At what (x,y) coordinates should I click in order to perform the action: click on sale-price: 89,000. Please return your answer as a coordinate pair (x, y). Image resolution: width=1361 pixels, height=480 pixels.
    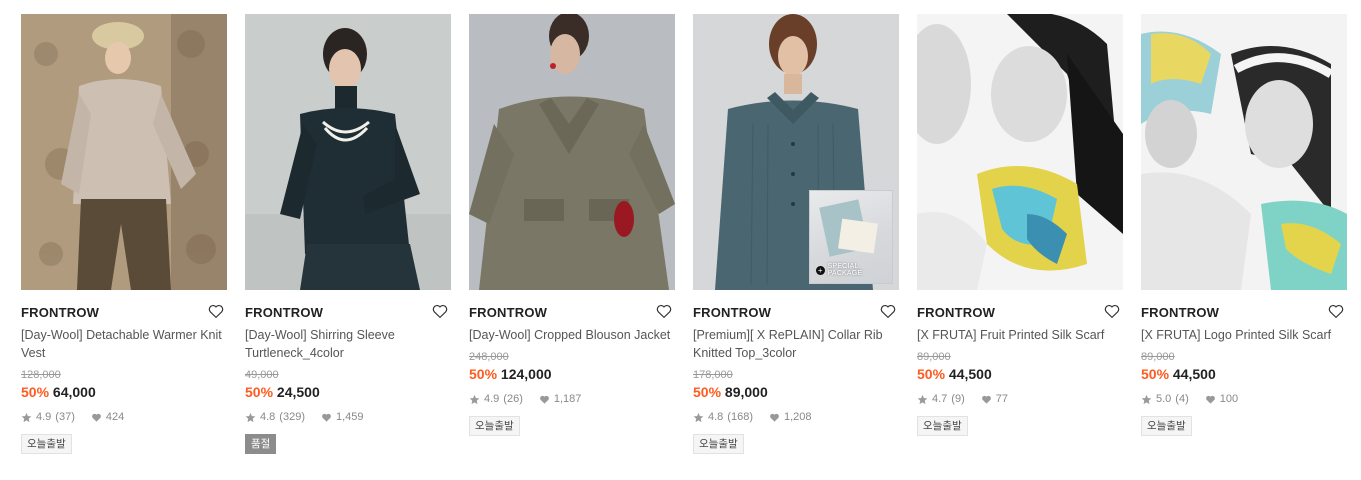
    Looking at the image, I should click on (746, 392).